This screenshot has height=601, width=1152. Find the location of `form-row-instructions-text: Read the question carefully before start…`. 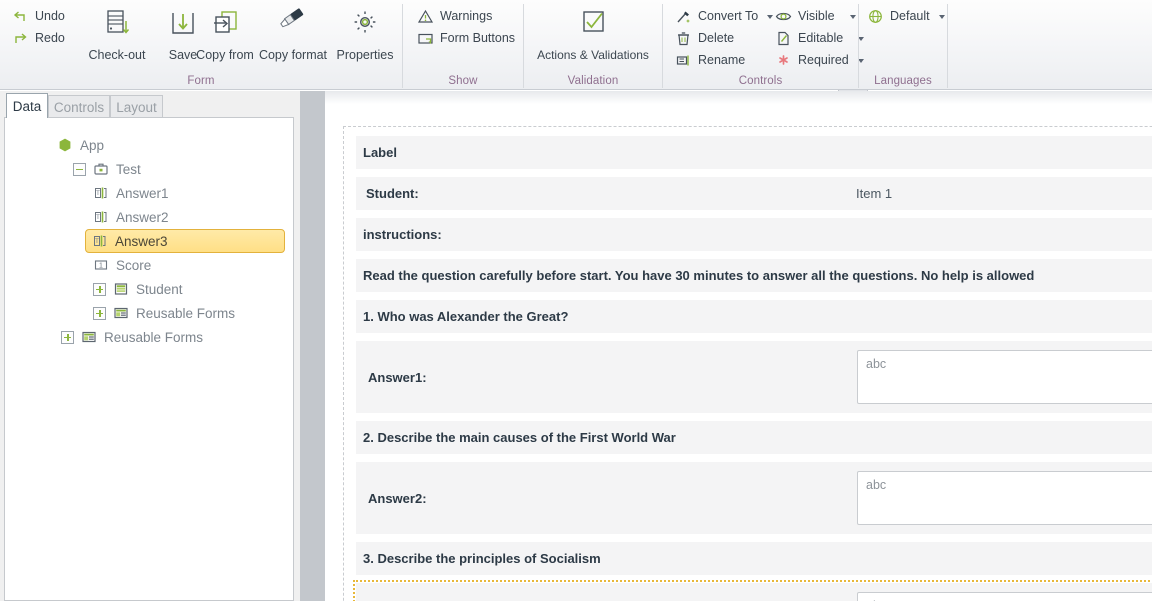

form-row-instructions-text: Read the question carefully before start… is located at coordinates (754, 275).